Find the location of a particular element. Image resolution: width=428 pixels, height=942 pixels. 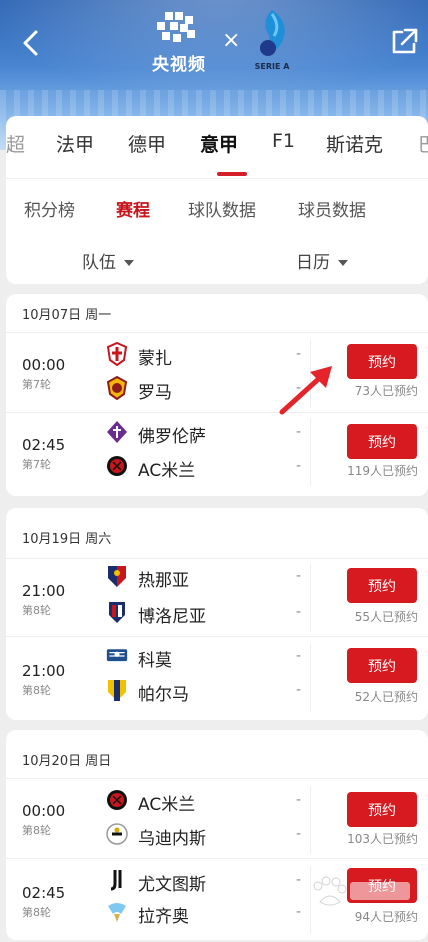

league-tabs: 超 法甲 德甲 意甲 F1 斯诺克 巴 is located at coordinates (217, 148).